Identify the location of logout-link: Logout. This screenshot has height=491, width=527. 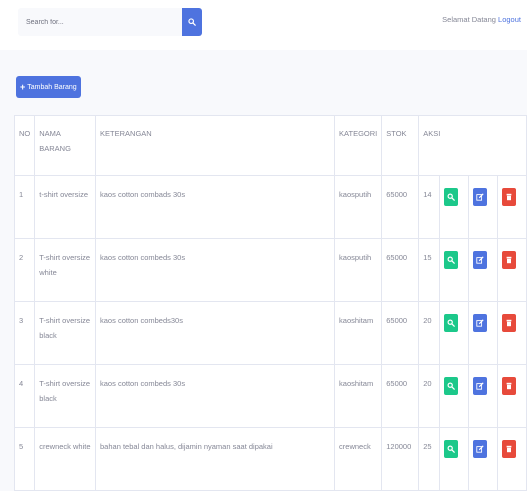
(509, 19).